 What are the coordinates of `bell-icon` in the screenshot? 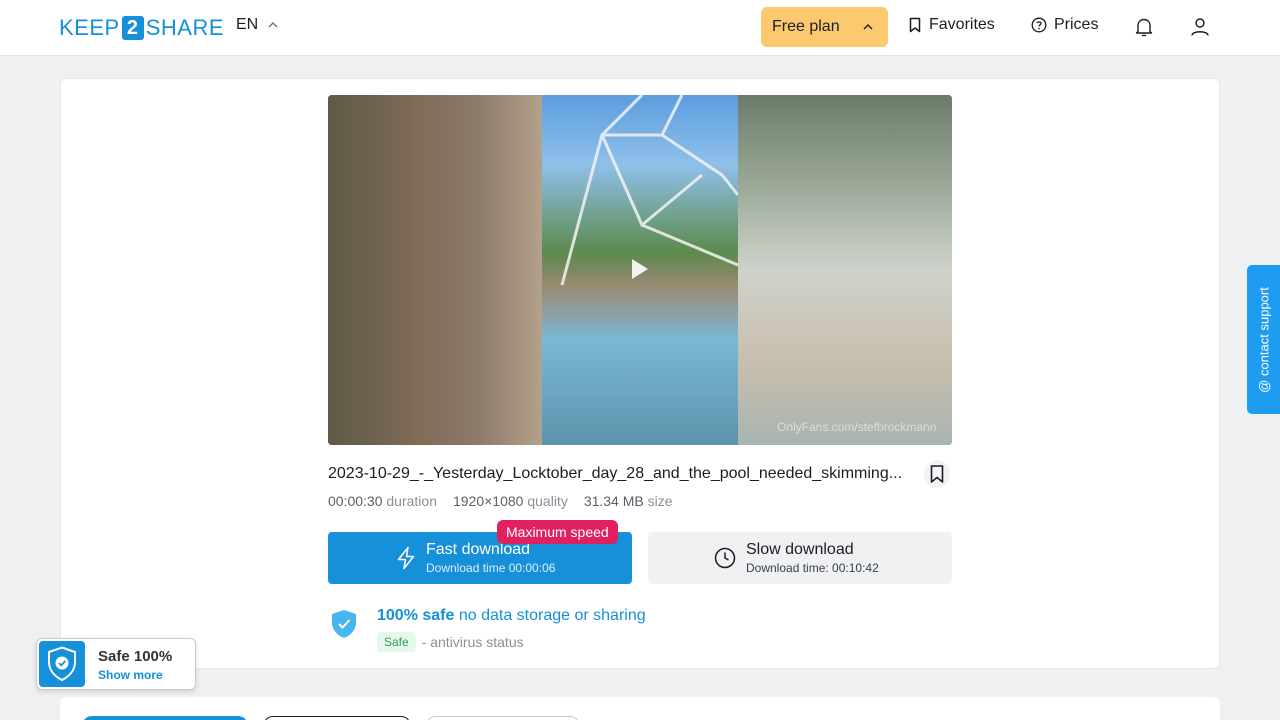 It's located at (1144, 27).